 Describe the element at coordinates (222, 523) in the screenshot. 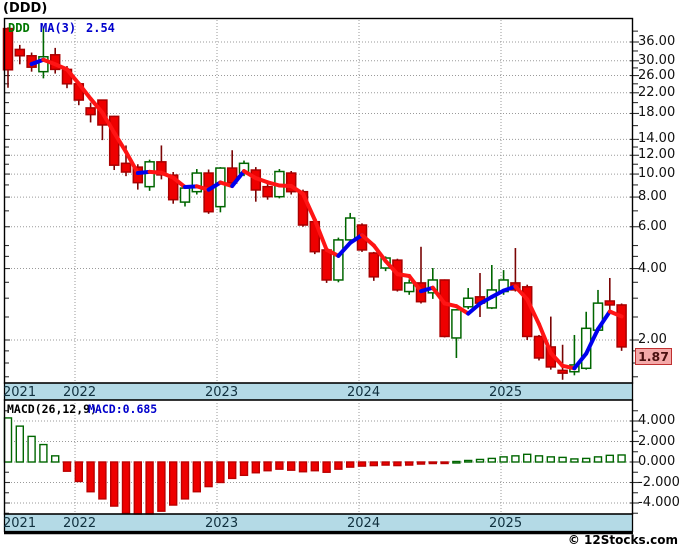

I see `year-label-bottom: 2023` at that location.